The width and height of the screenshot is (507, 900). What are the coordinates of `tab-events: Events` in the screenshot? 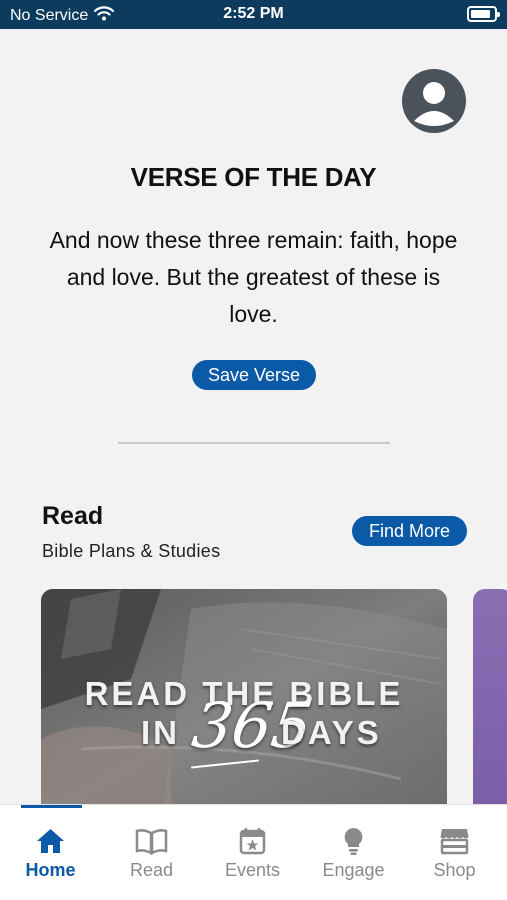 It's located at (252, 845).